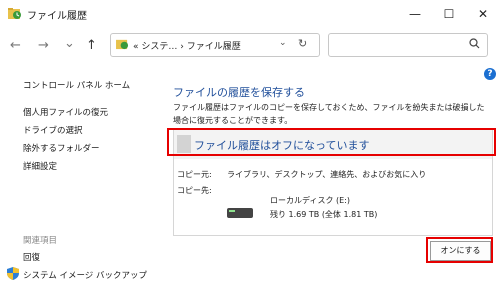 This screenshot has height=298, width=500. Describe the element at coordinates (15, 45) in the screenshot. I see `back-button: ←` at that location.